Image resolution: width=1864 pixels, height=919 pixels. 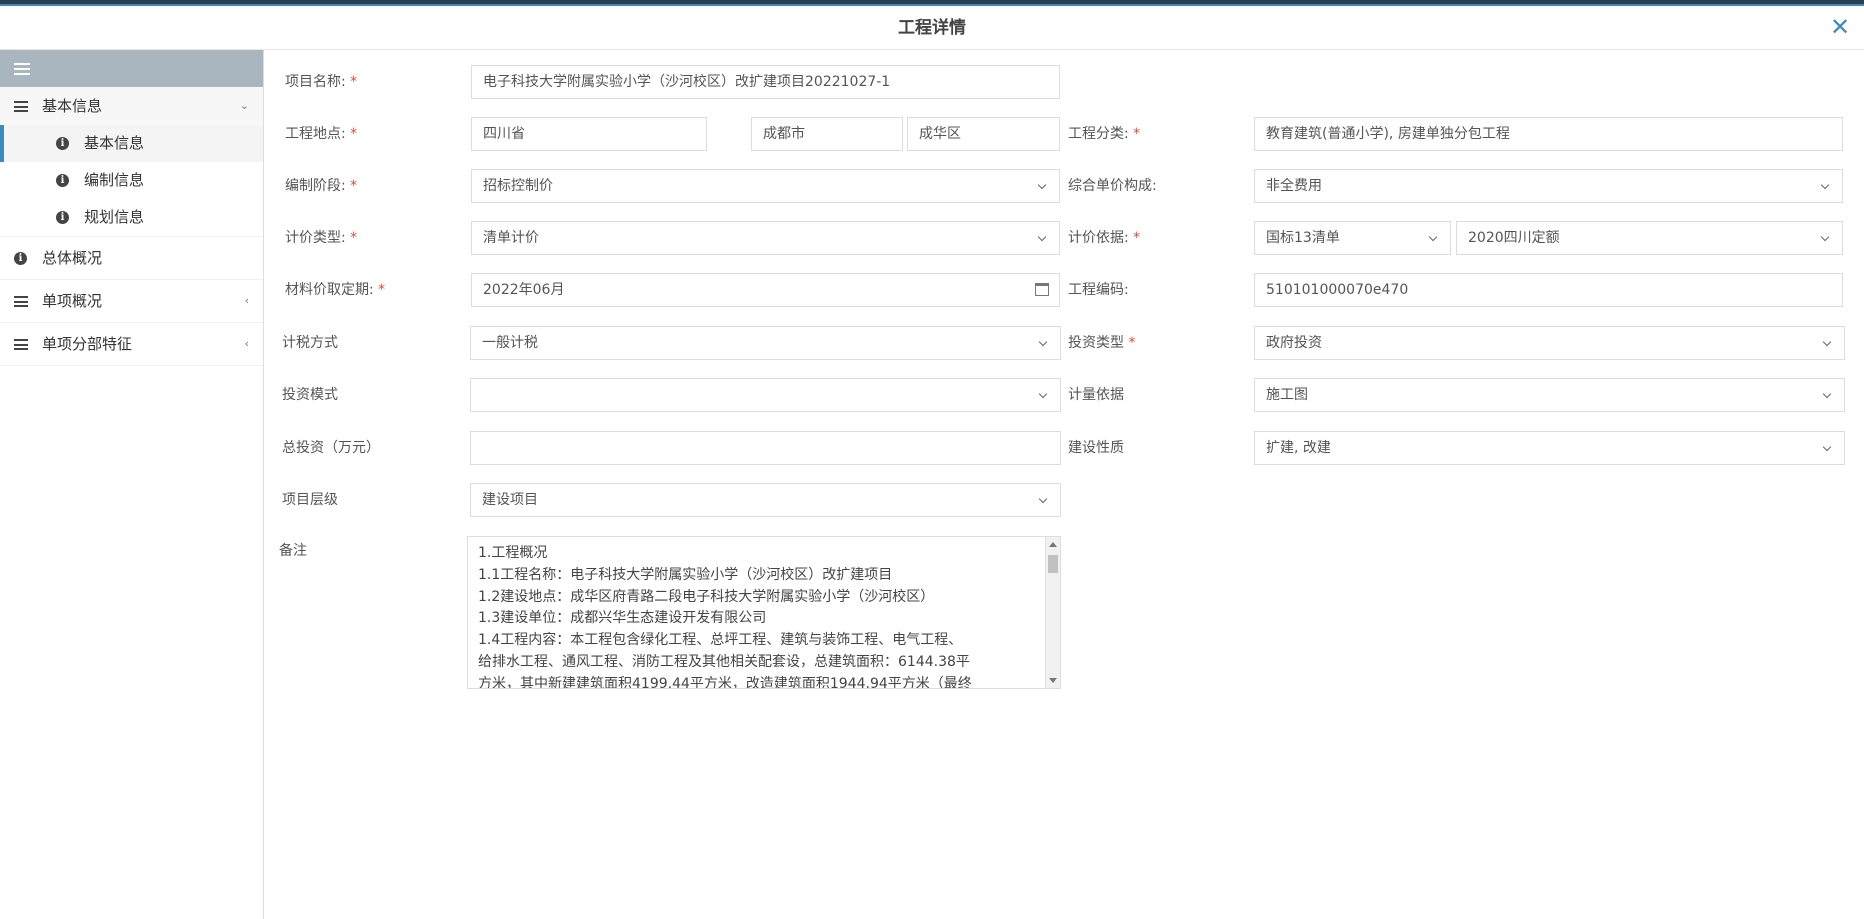 What do you see at coordinates (321, 134) in the screenshot?
I see `location-label: 工程地点: *` at bounding box center [321, 134].